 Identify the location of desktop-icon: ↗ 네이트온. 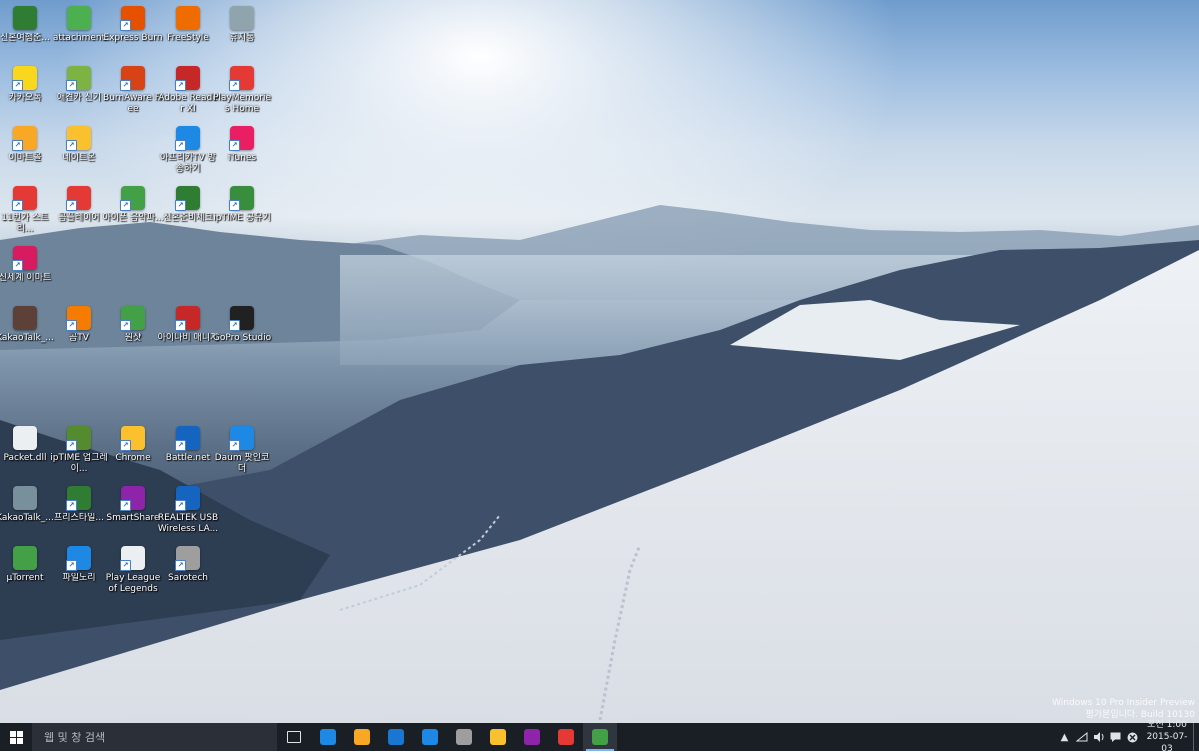
(79, 145).